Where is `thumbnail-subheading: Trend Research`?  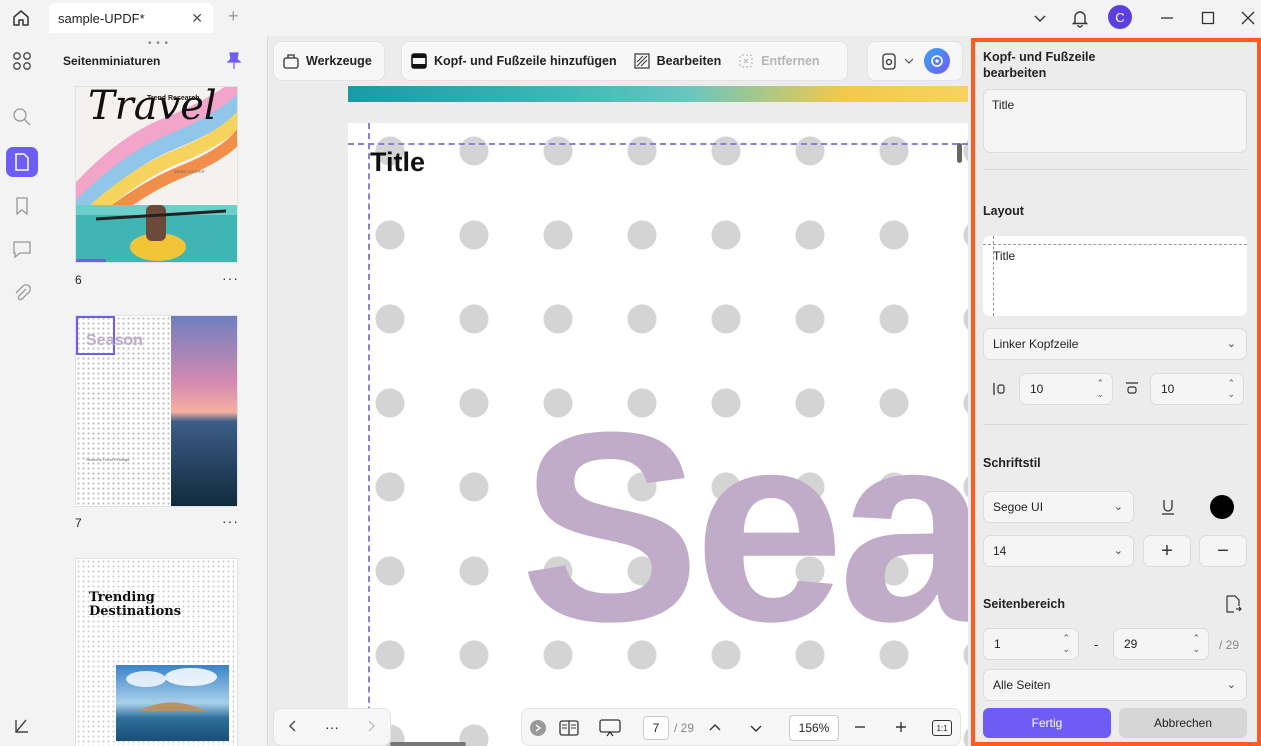 thumbnail-subheading: Trend Research is located at coordinates (173, 98).